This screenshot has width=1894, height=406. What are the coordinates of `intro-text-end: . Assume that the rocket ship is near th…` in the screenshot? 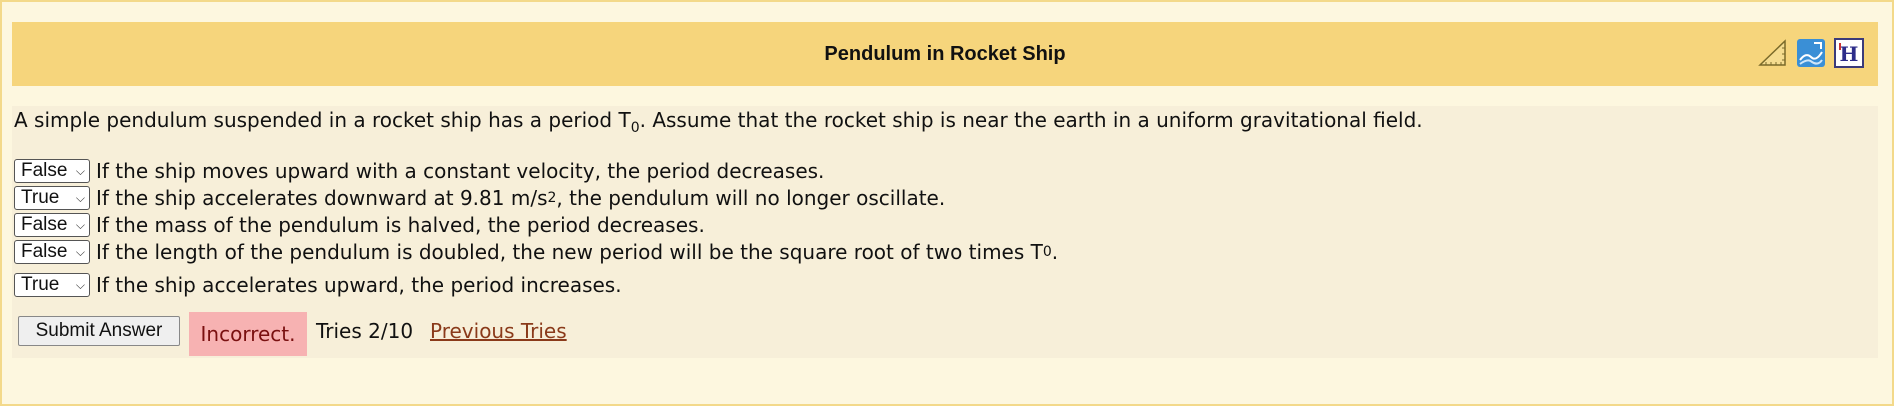 It's located at (1031, 120).